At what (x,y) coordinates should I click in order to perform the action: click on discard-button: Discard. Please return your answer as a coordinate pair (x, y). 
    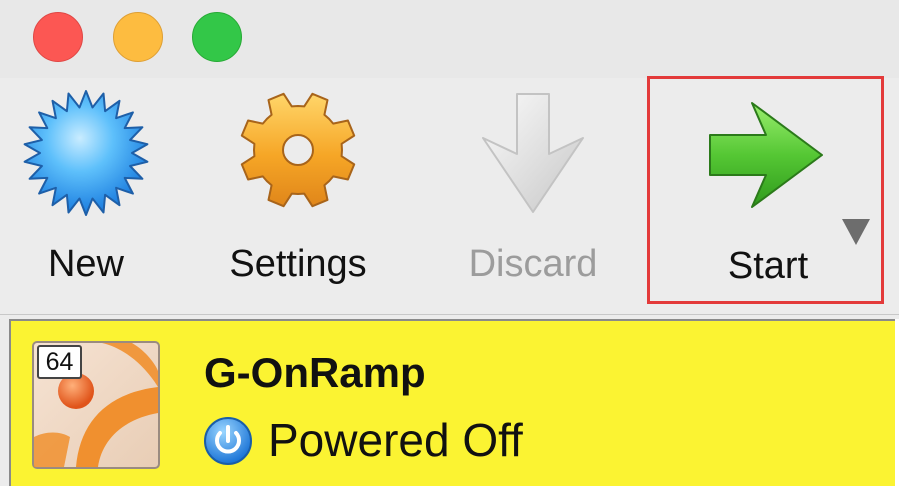
    Looking at the image, I should click on (533, 193).